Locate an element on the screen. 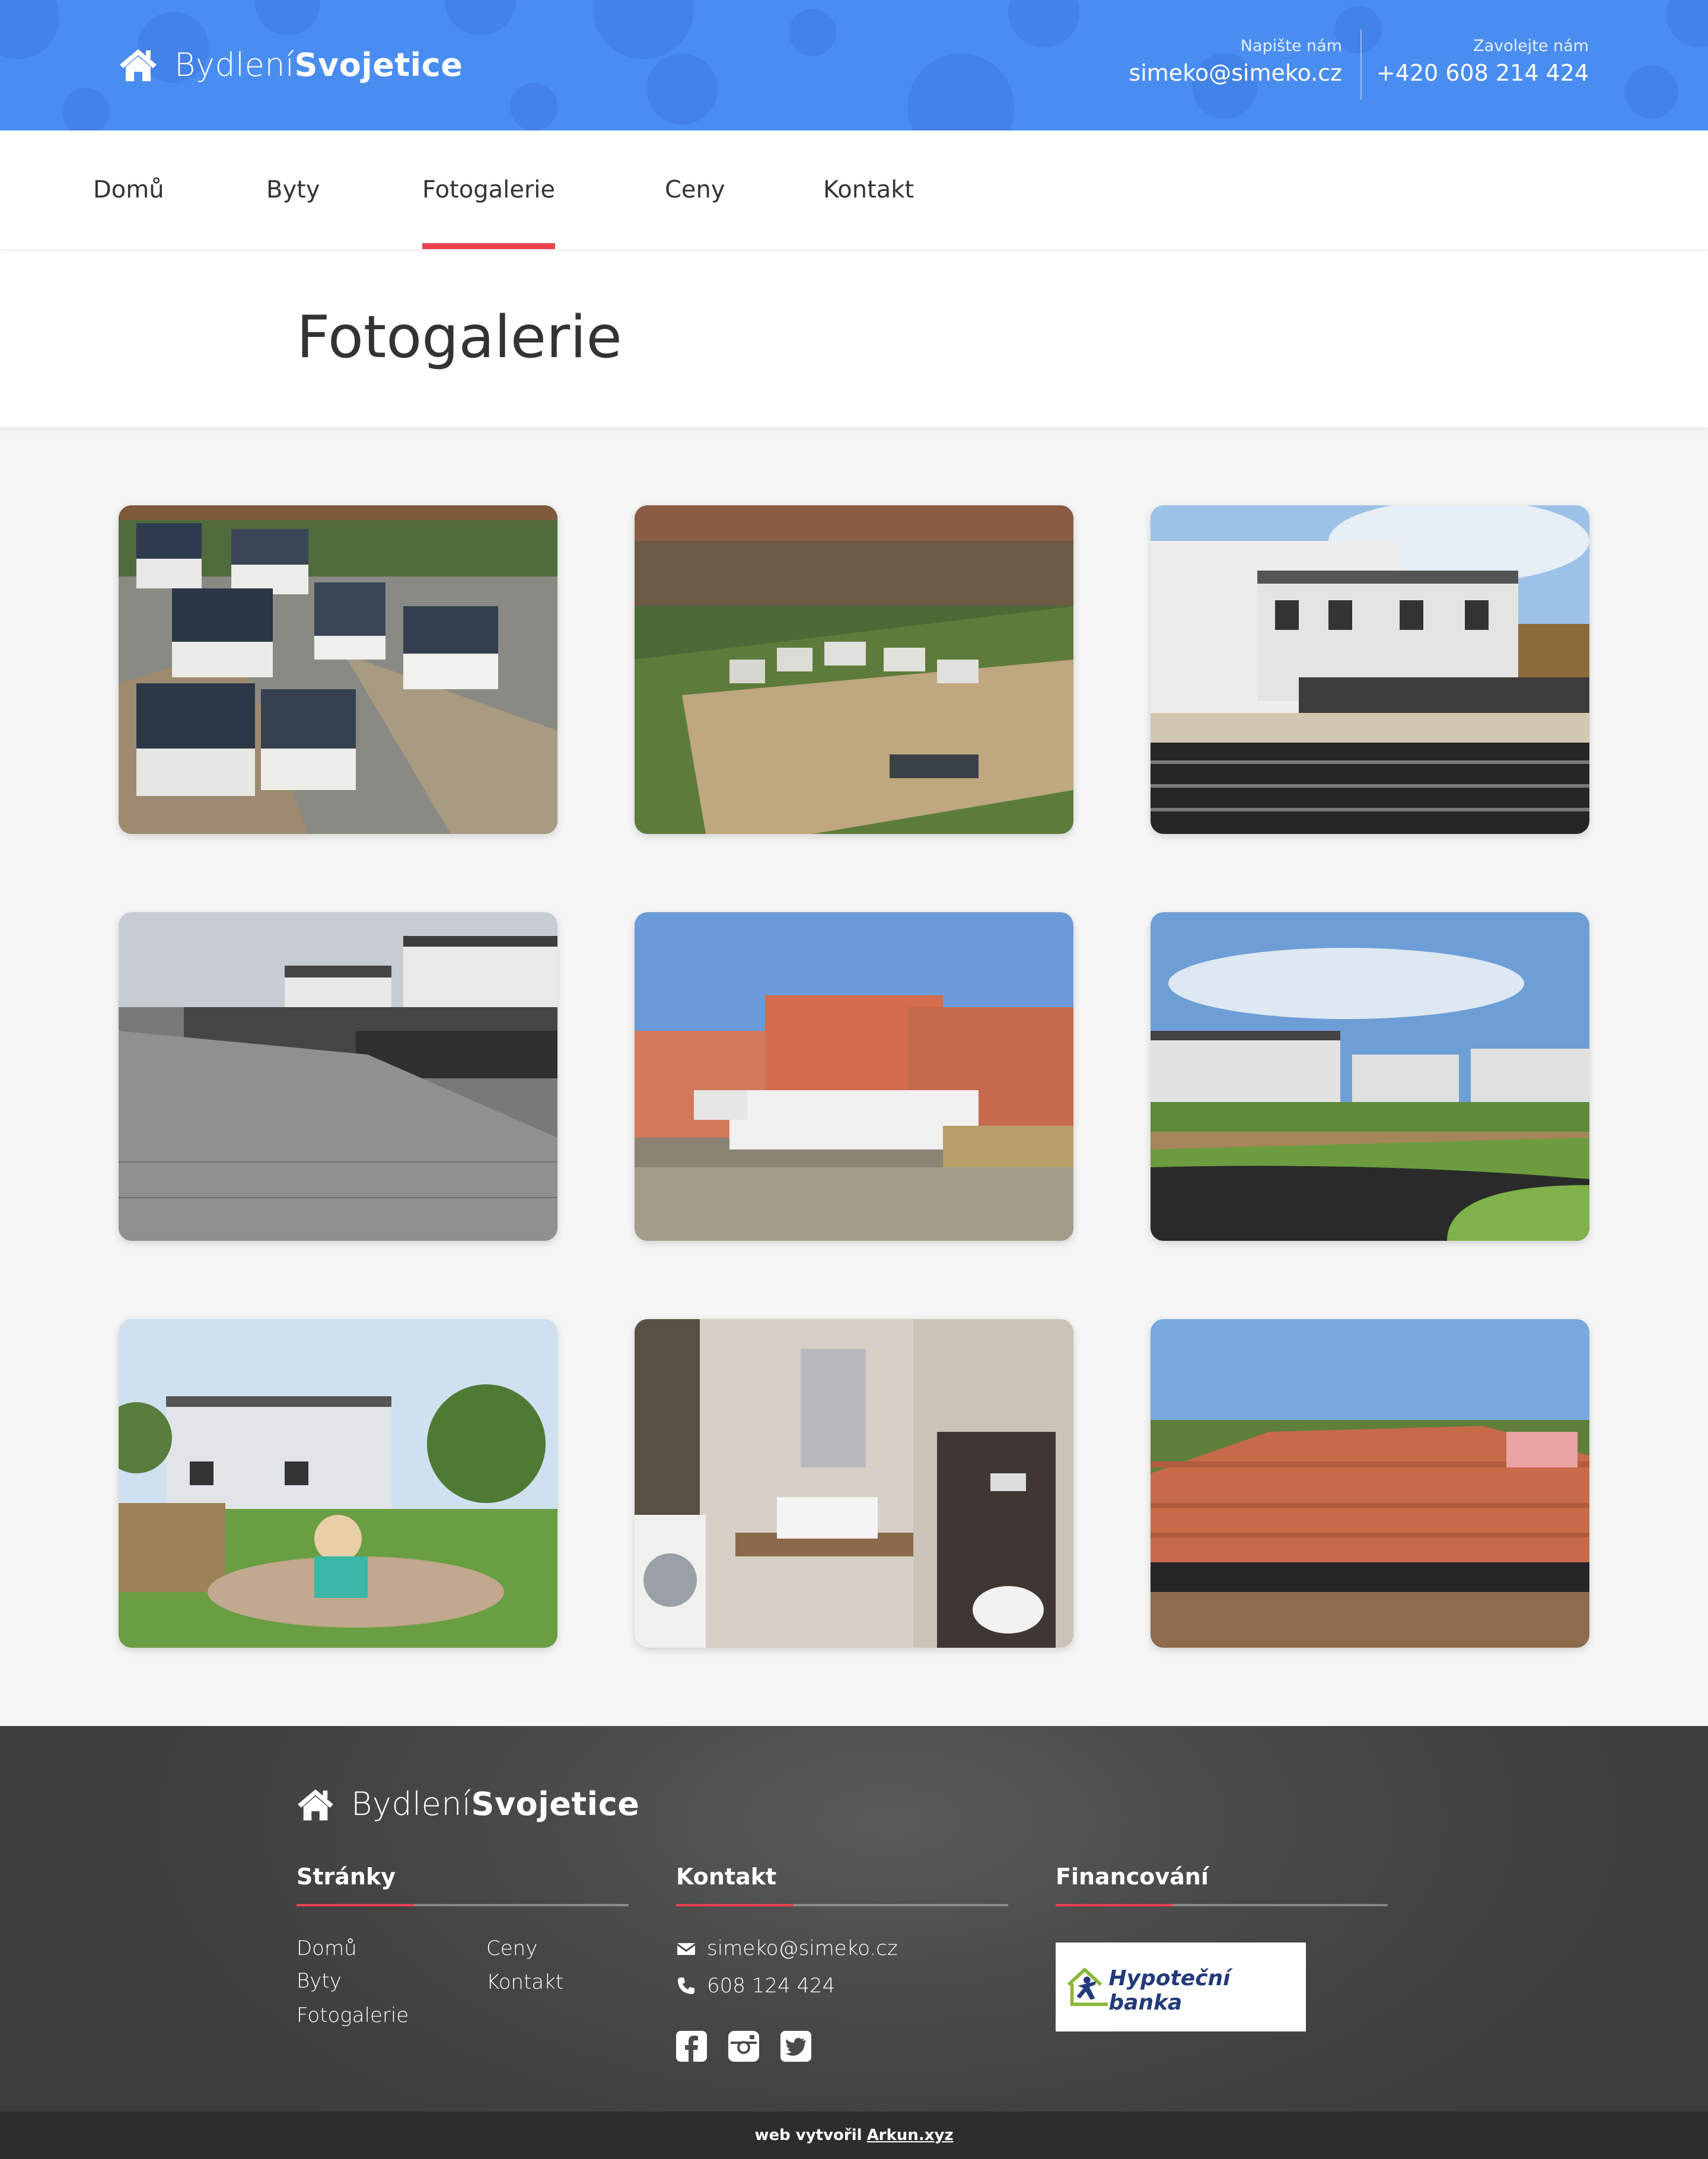  footer-email-text: simeko@simeko.cz is located at coordinates (803, 1948).